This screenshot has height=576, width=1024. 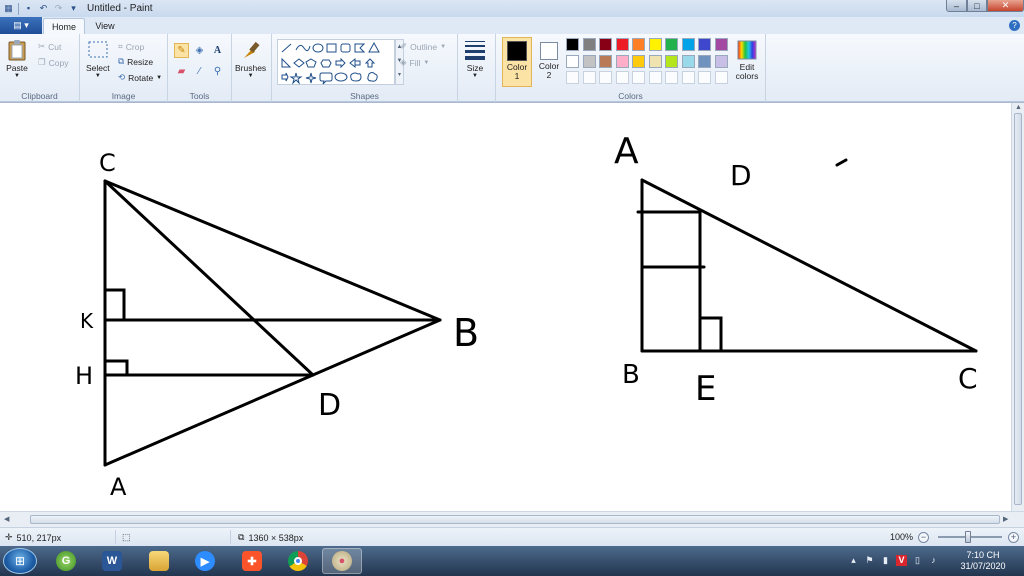 What do you see at coordinates (64, 26) in the screenshot?
I see `tab-home: Home` at bounding box center [64, 26].